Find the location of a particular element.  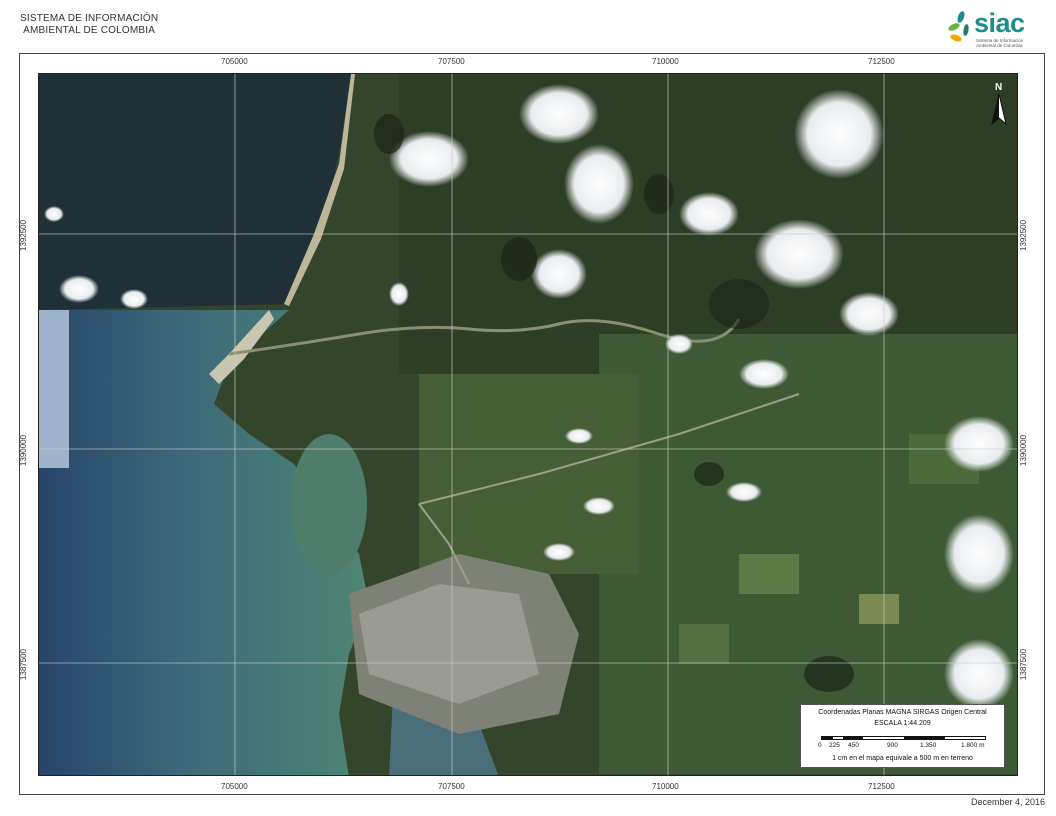

print-date: December 4, 2016 is located at coordinates (1007, 802).